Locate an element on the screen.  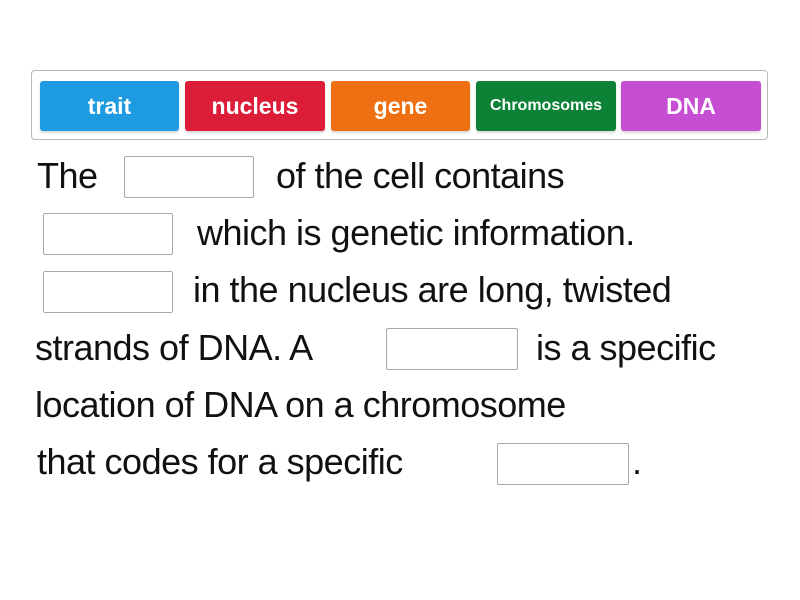
sentence-text: location of DNA on a chromosome is located at coordinates (300, 404).